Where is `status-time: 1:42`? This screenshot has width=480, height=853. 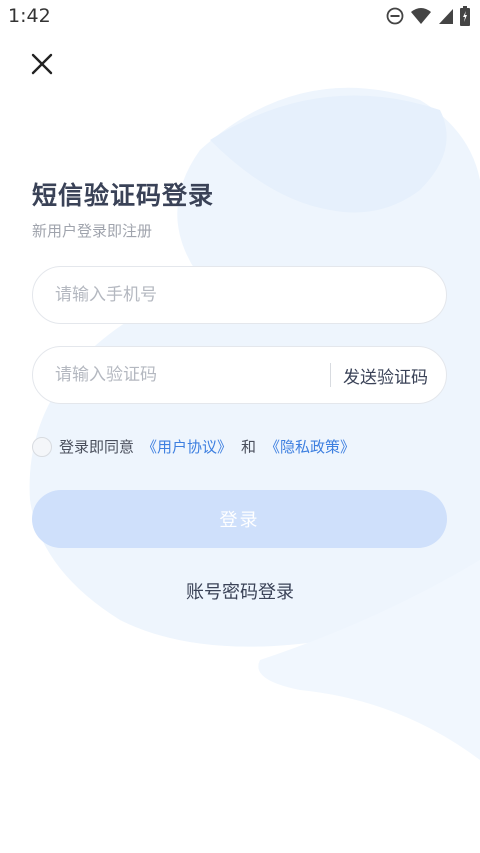 status-time: 1:42 is located at coordinates (29, 16).